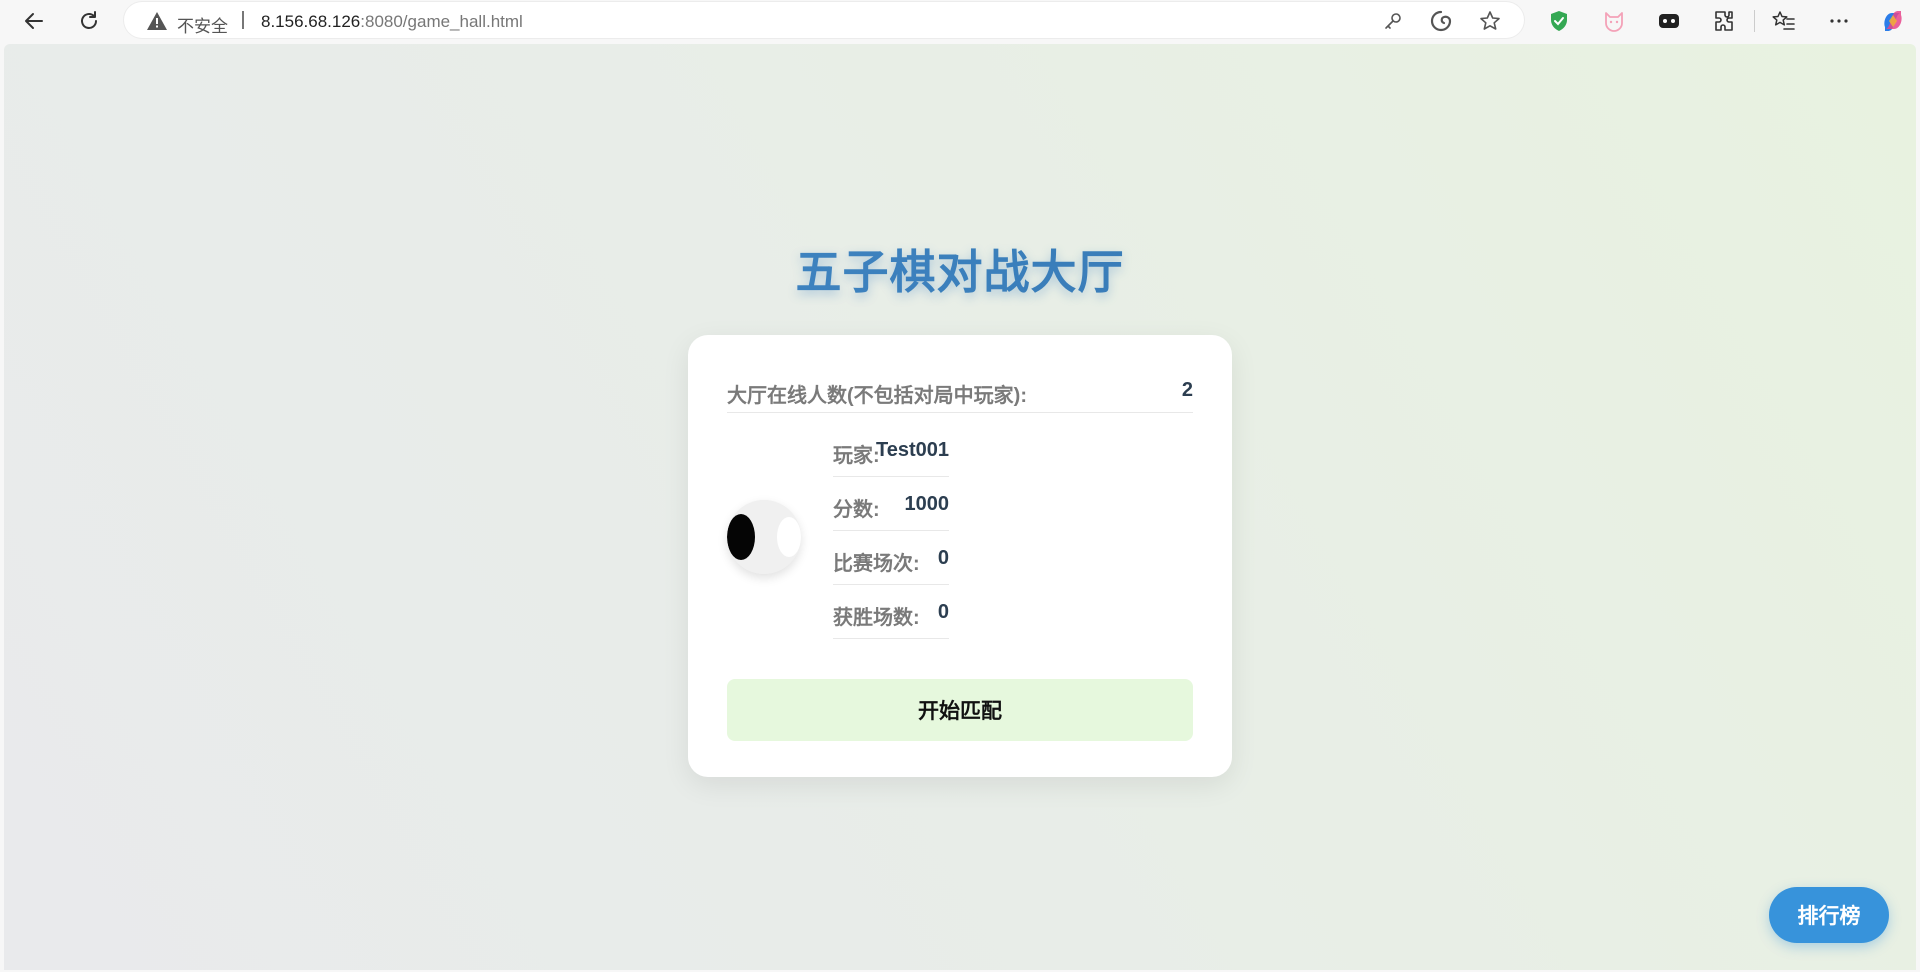  I want to click on player-info: 玩家: Test001 分数: 1000 比赛场次: 0 获胜场数: 0, so click(891, 531).